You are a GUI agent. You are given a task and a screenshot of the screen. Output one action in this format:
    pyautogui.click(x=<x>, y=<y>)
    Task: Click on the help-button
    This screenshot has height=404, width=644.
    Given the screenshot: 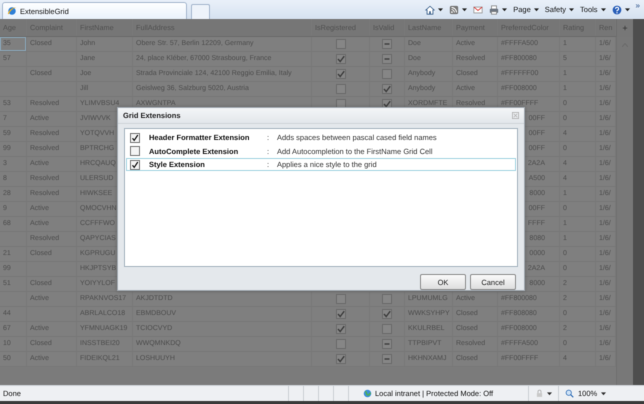 What is the action you would take?
    pyautogui.click(x=621, y=9)
    